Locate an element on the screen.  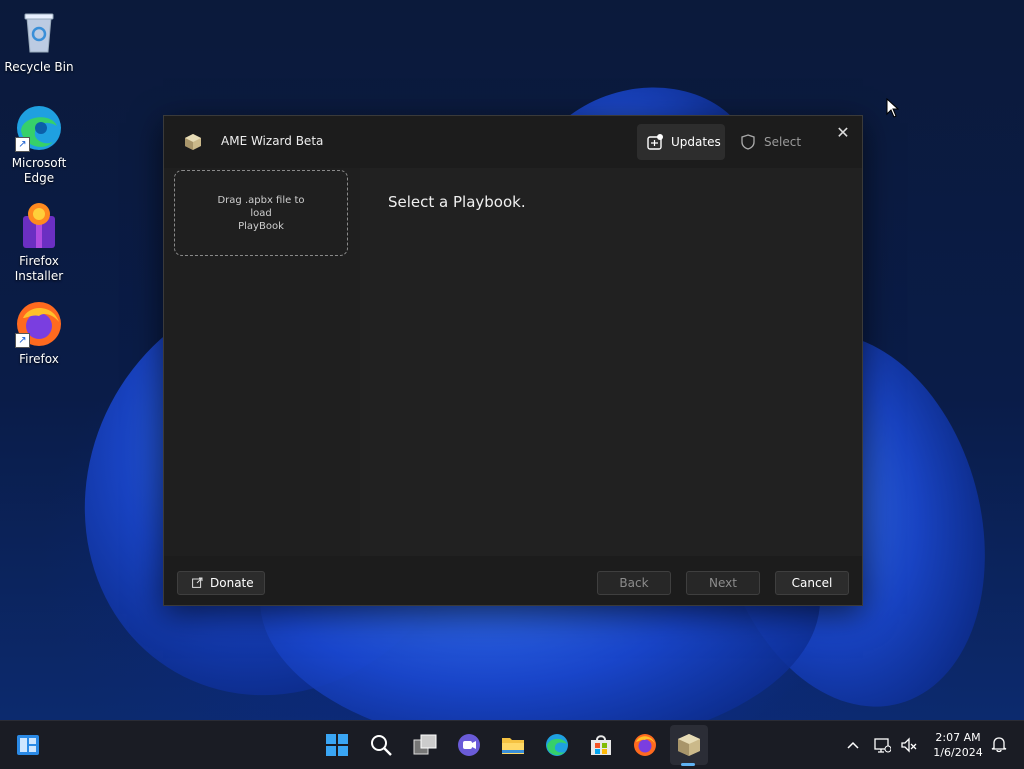
playbook-dropzone: Drag .apbx file to load PlayBook is located at coordinates (261, 213).